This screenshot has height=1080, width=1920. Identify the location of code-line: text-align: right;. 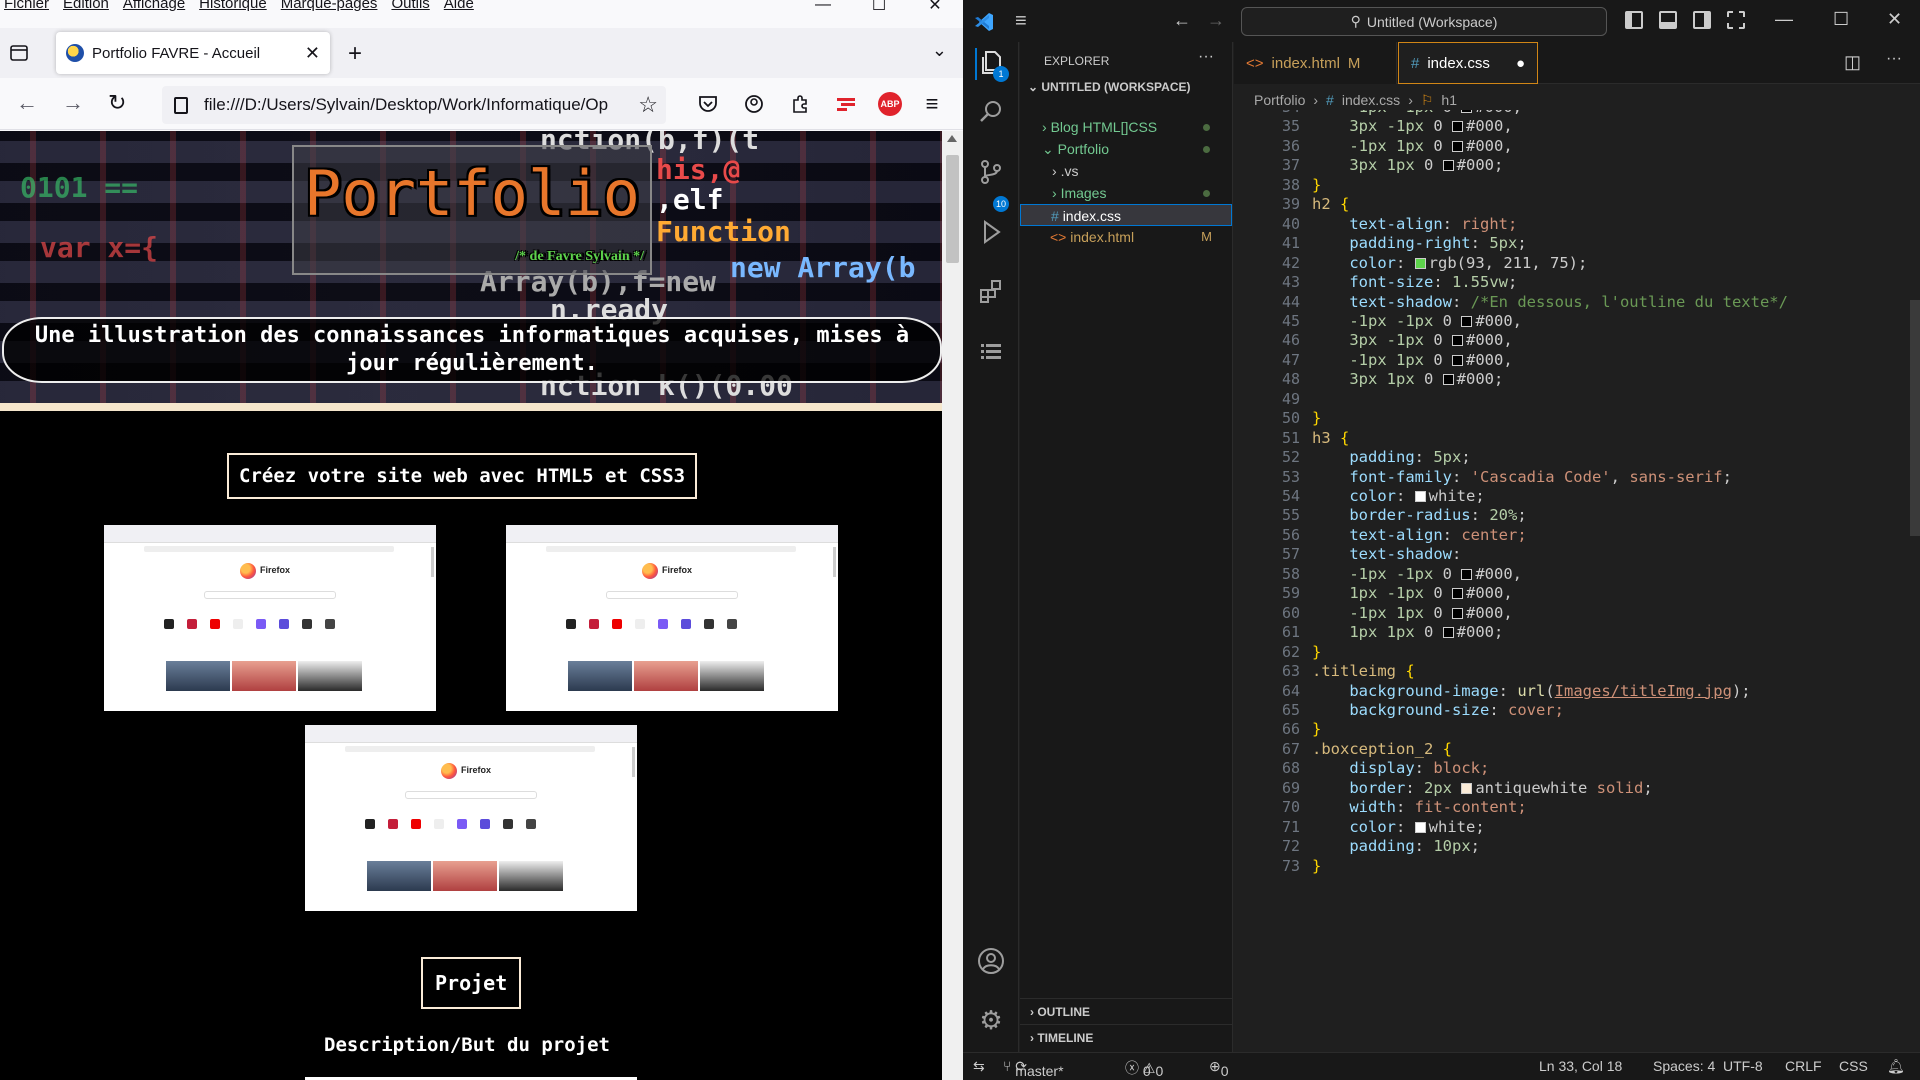
(1414, 224).